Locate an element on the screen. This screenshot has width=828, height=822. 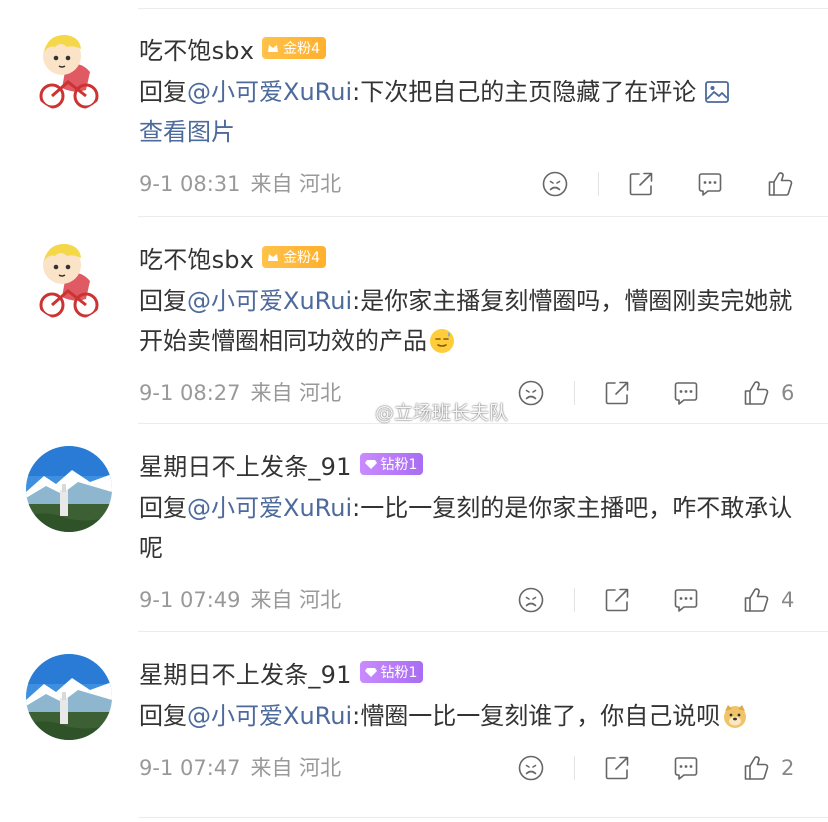
like-button: 4 is located at coordinates (767, 600).